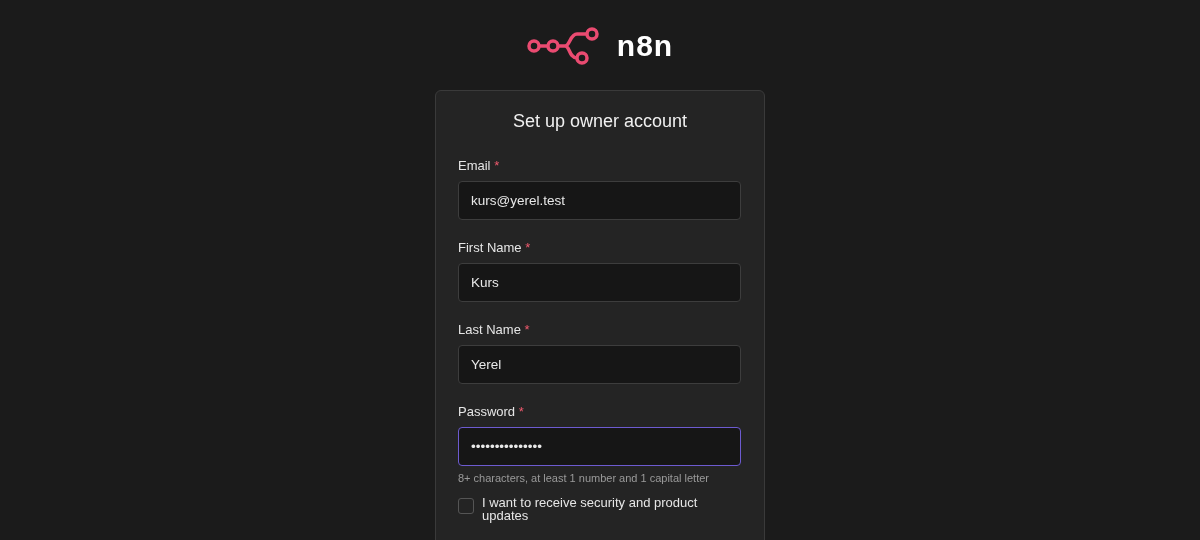  Describe the element at coordinates (466, 506) in the screenshot. I see `checkbox` at that location.